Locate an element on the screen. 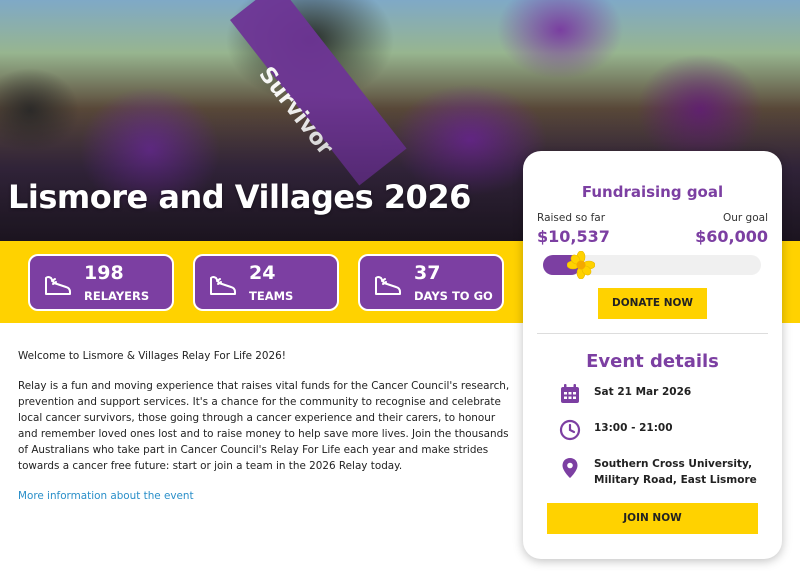  stat-label: DAYS TO GO is located at coordinates (453, 296).